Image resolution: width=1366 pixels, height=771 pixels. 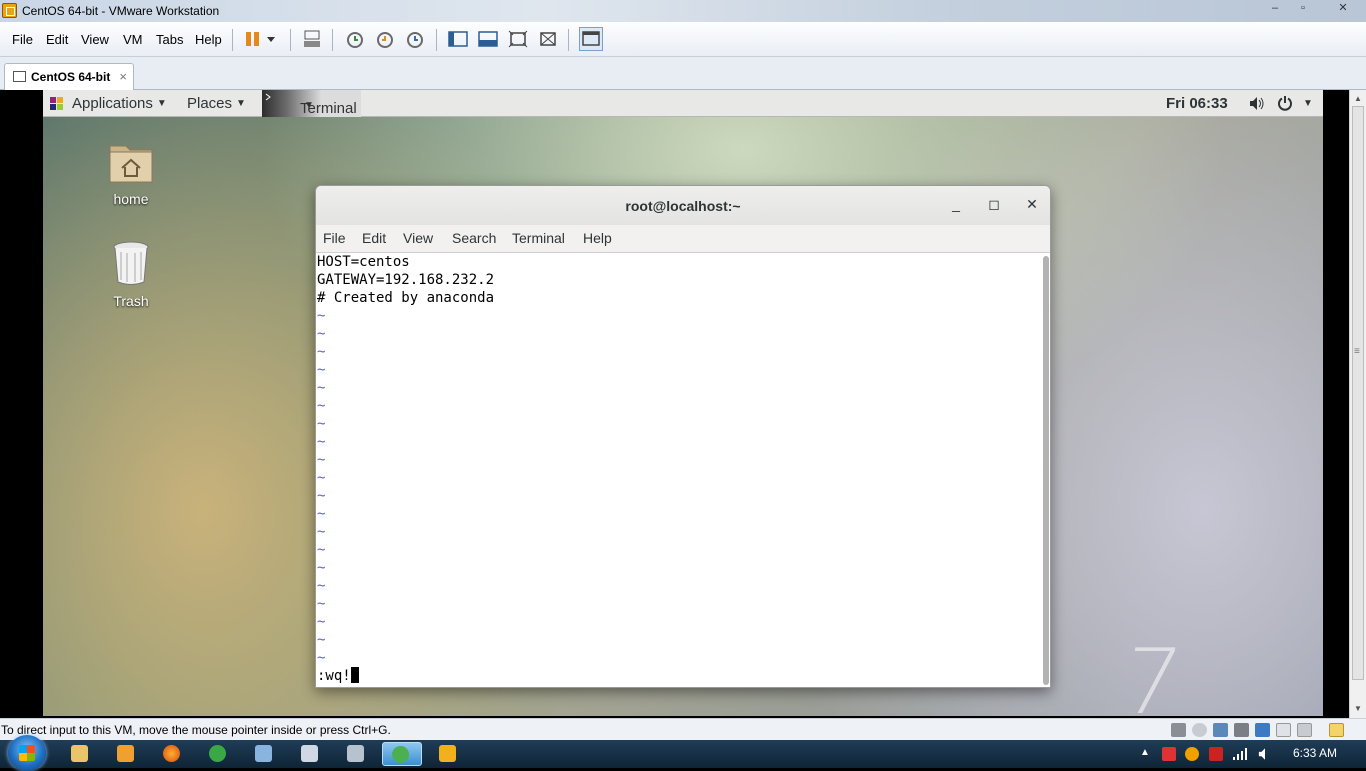 What do you see at coordinates (1197, 103) in the screenshot?
I see `panel-clock: Fri 06:33` at bounding box center [1197, 103].